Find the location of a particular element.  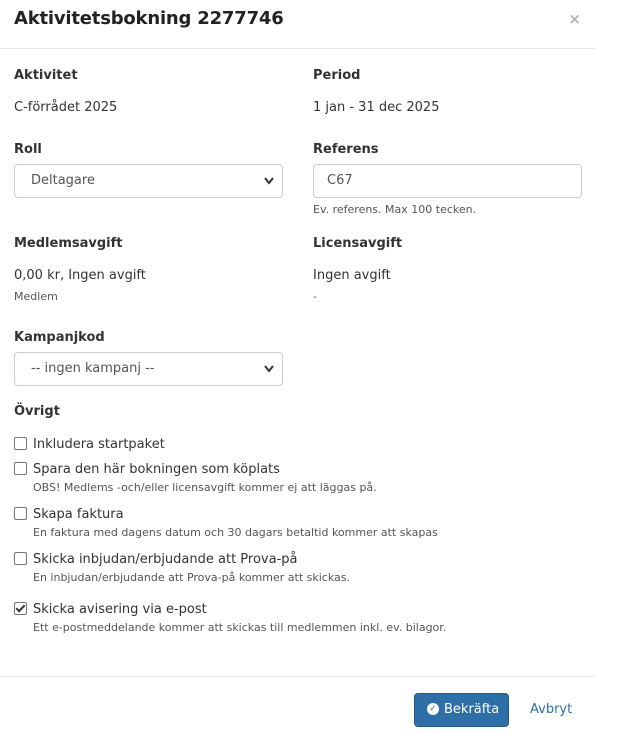

option-label: Skicka inbjudan/erbjudande att Prova-på is located at coordinates (165, 559).